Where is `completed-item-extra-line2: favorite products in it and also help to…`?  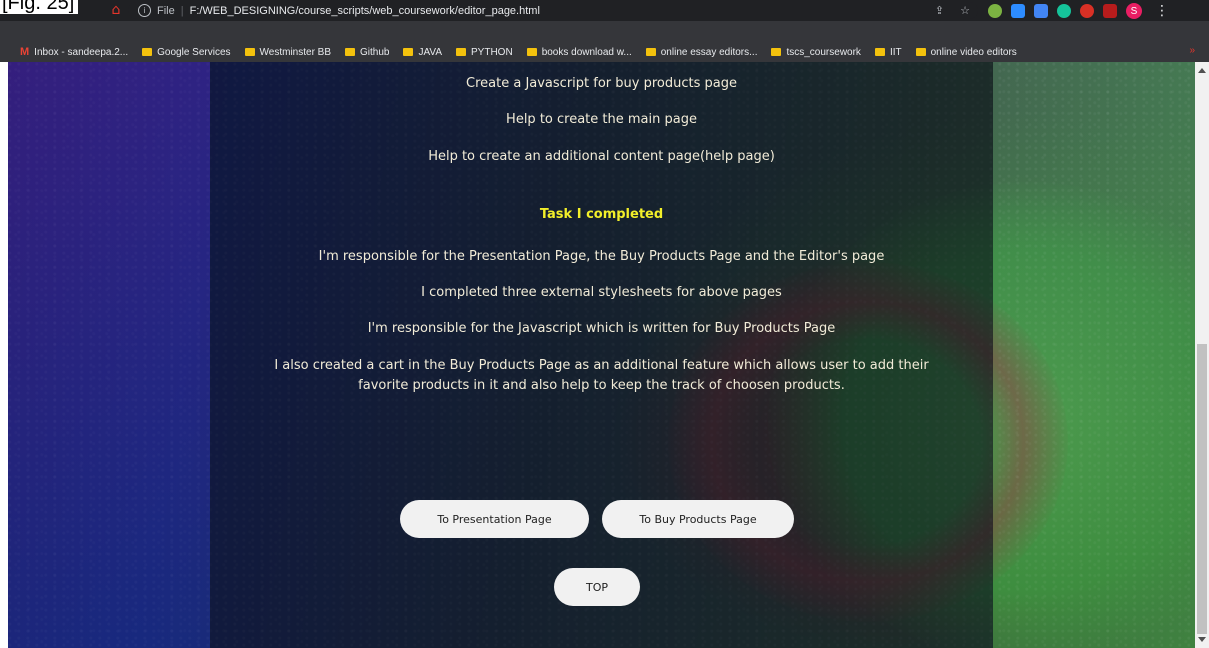 completed-item-extra-line2: favorite products in it and also help to… is located at coordinates (601, 385).